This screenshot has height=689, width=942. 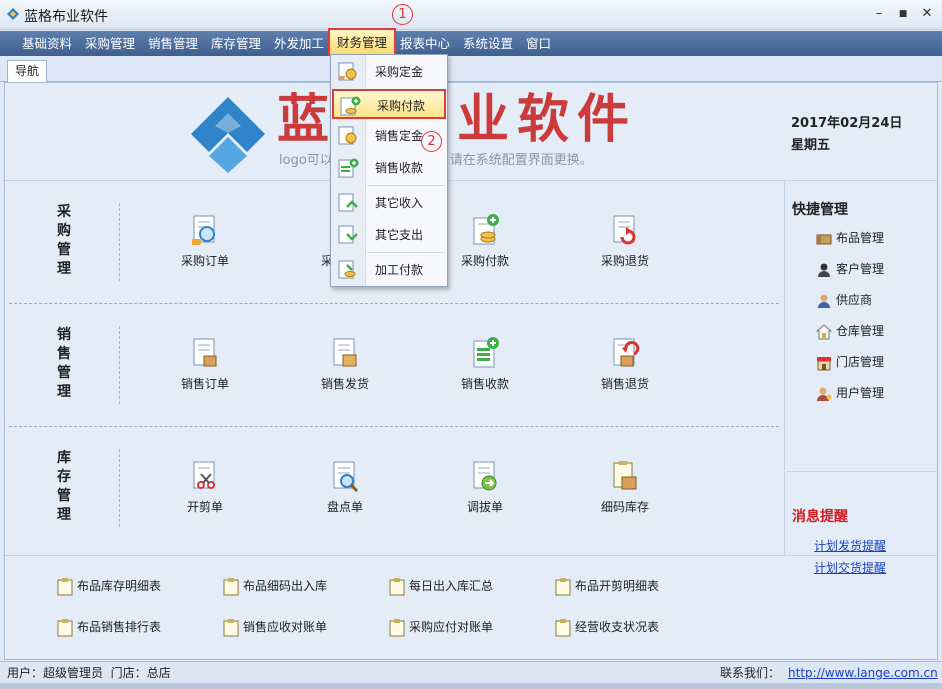 I want to click on menu-item-purchase-payment: 采购付款, so click(x=389, y=104).